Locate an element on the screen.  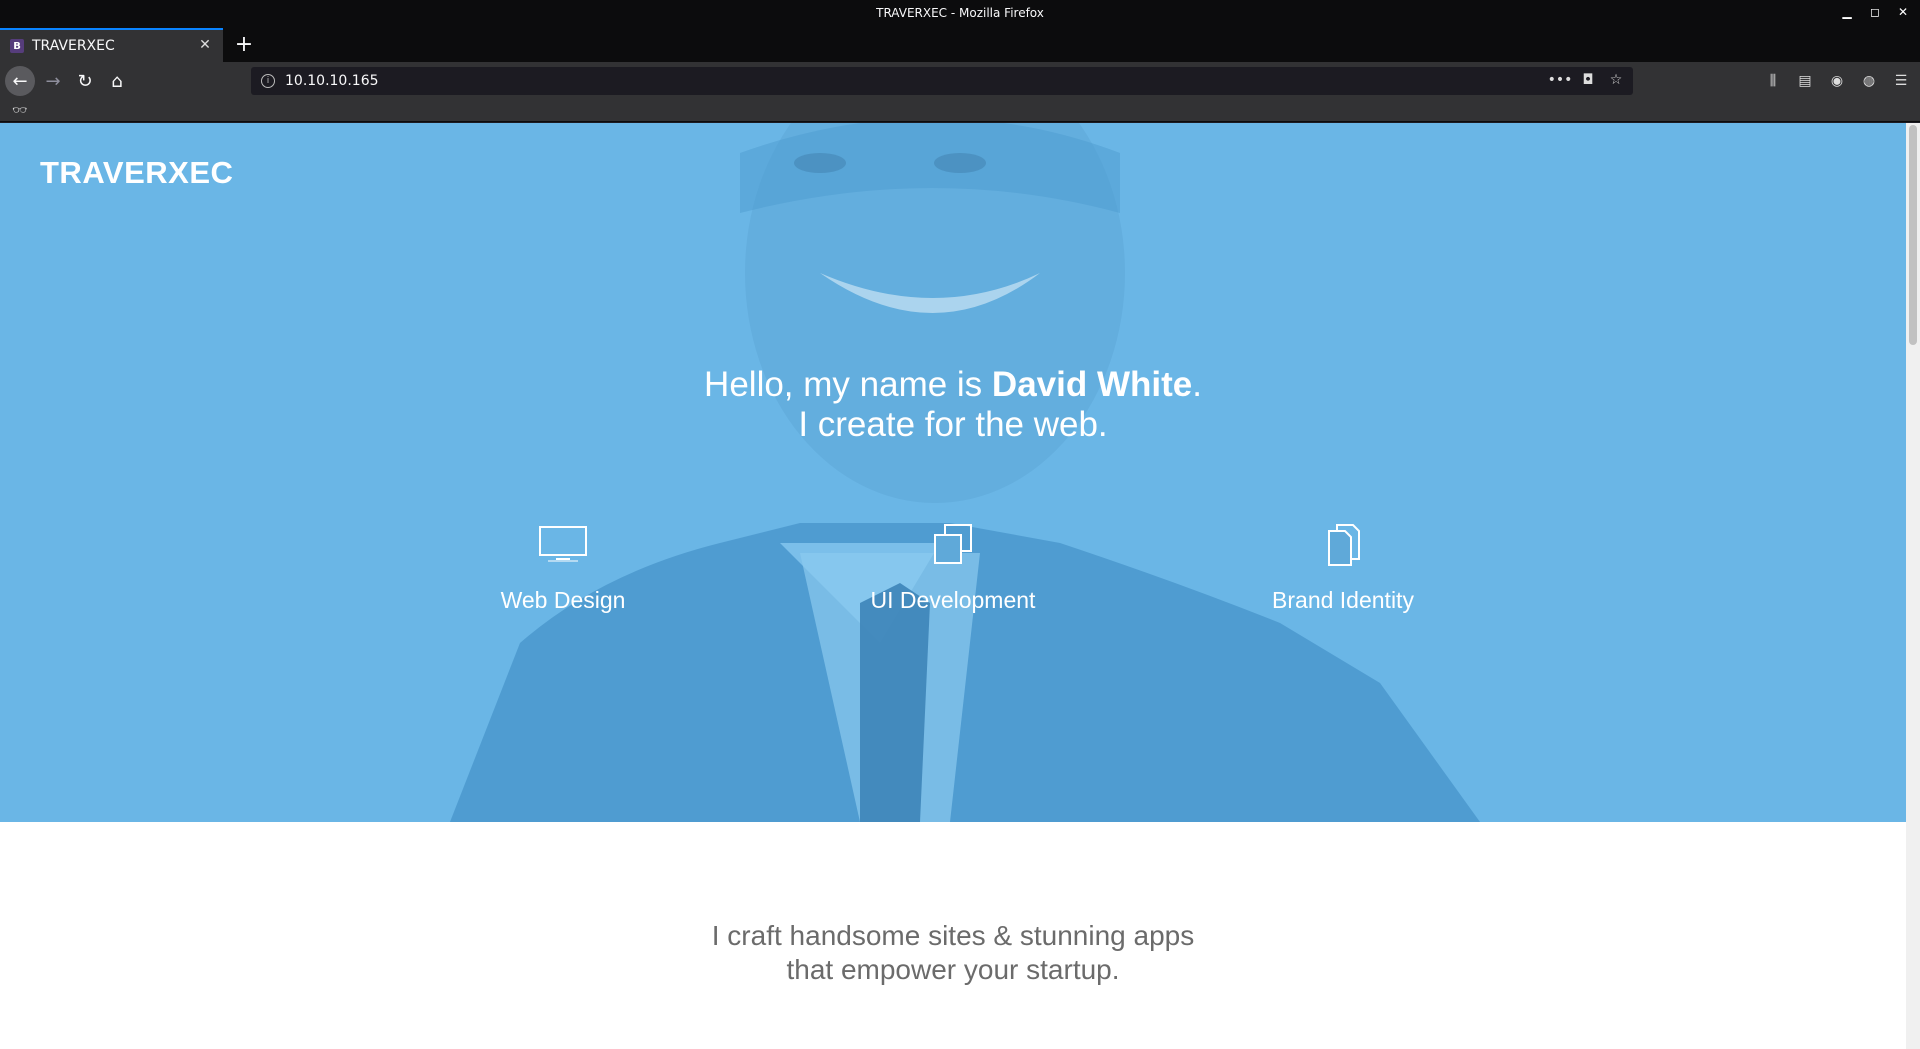
url-actions: ••• ◘ ☆ is located at coordinates (1586, 80).